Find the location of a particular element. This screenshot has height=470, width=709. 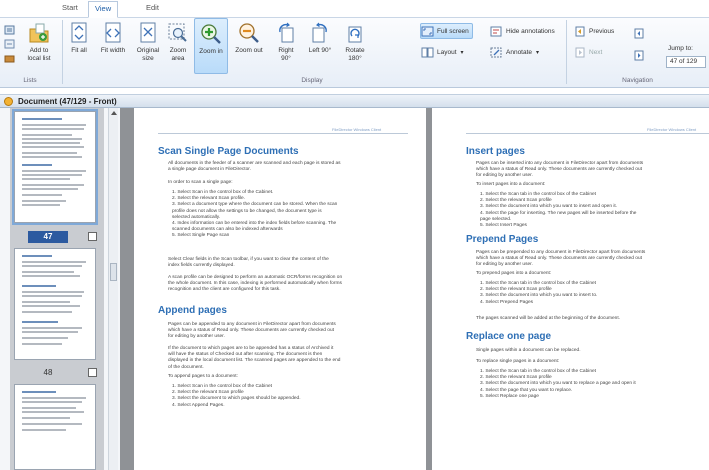

thumbnail-scrollbar is located at coordinates (113, 289).